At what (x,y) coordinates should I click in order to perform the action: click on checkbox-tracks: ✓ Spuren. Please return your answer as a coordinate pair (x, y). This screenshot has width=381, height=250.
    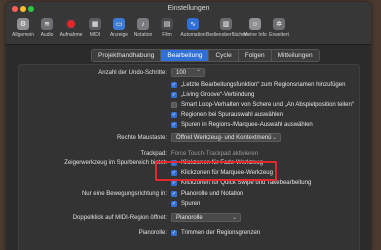
    Looking at the image, I should click on (185, 204).